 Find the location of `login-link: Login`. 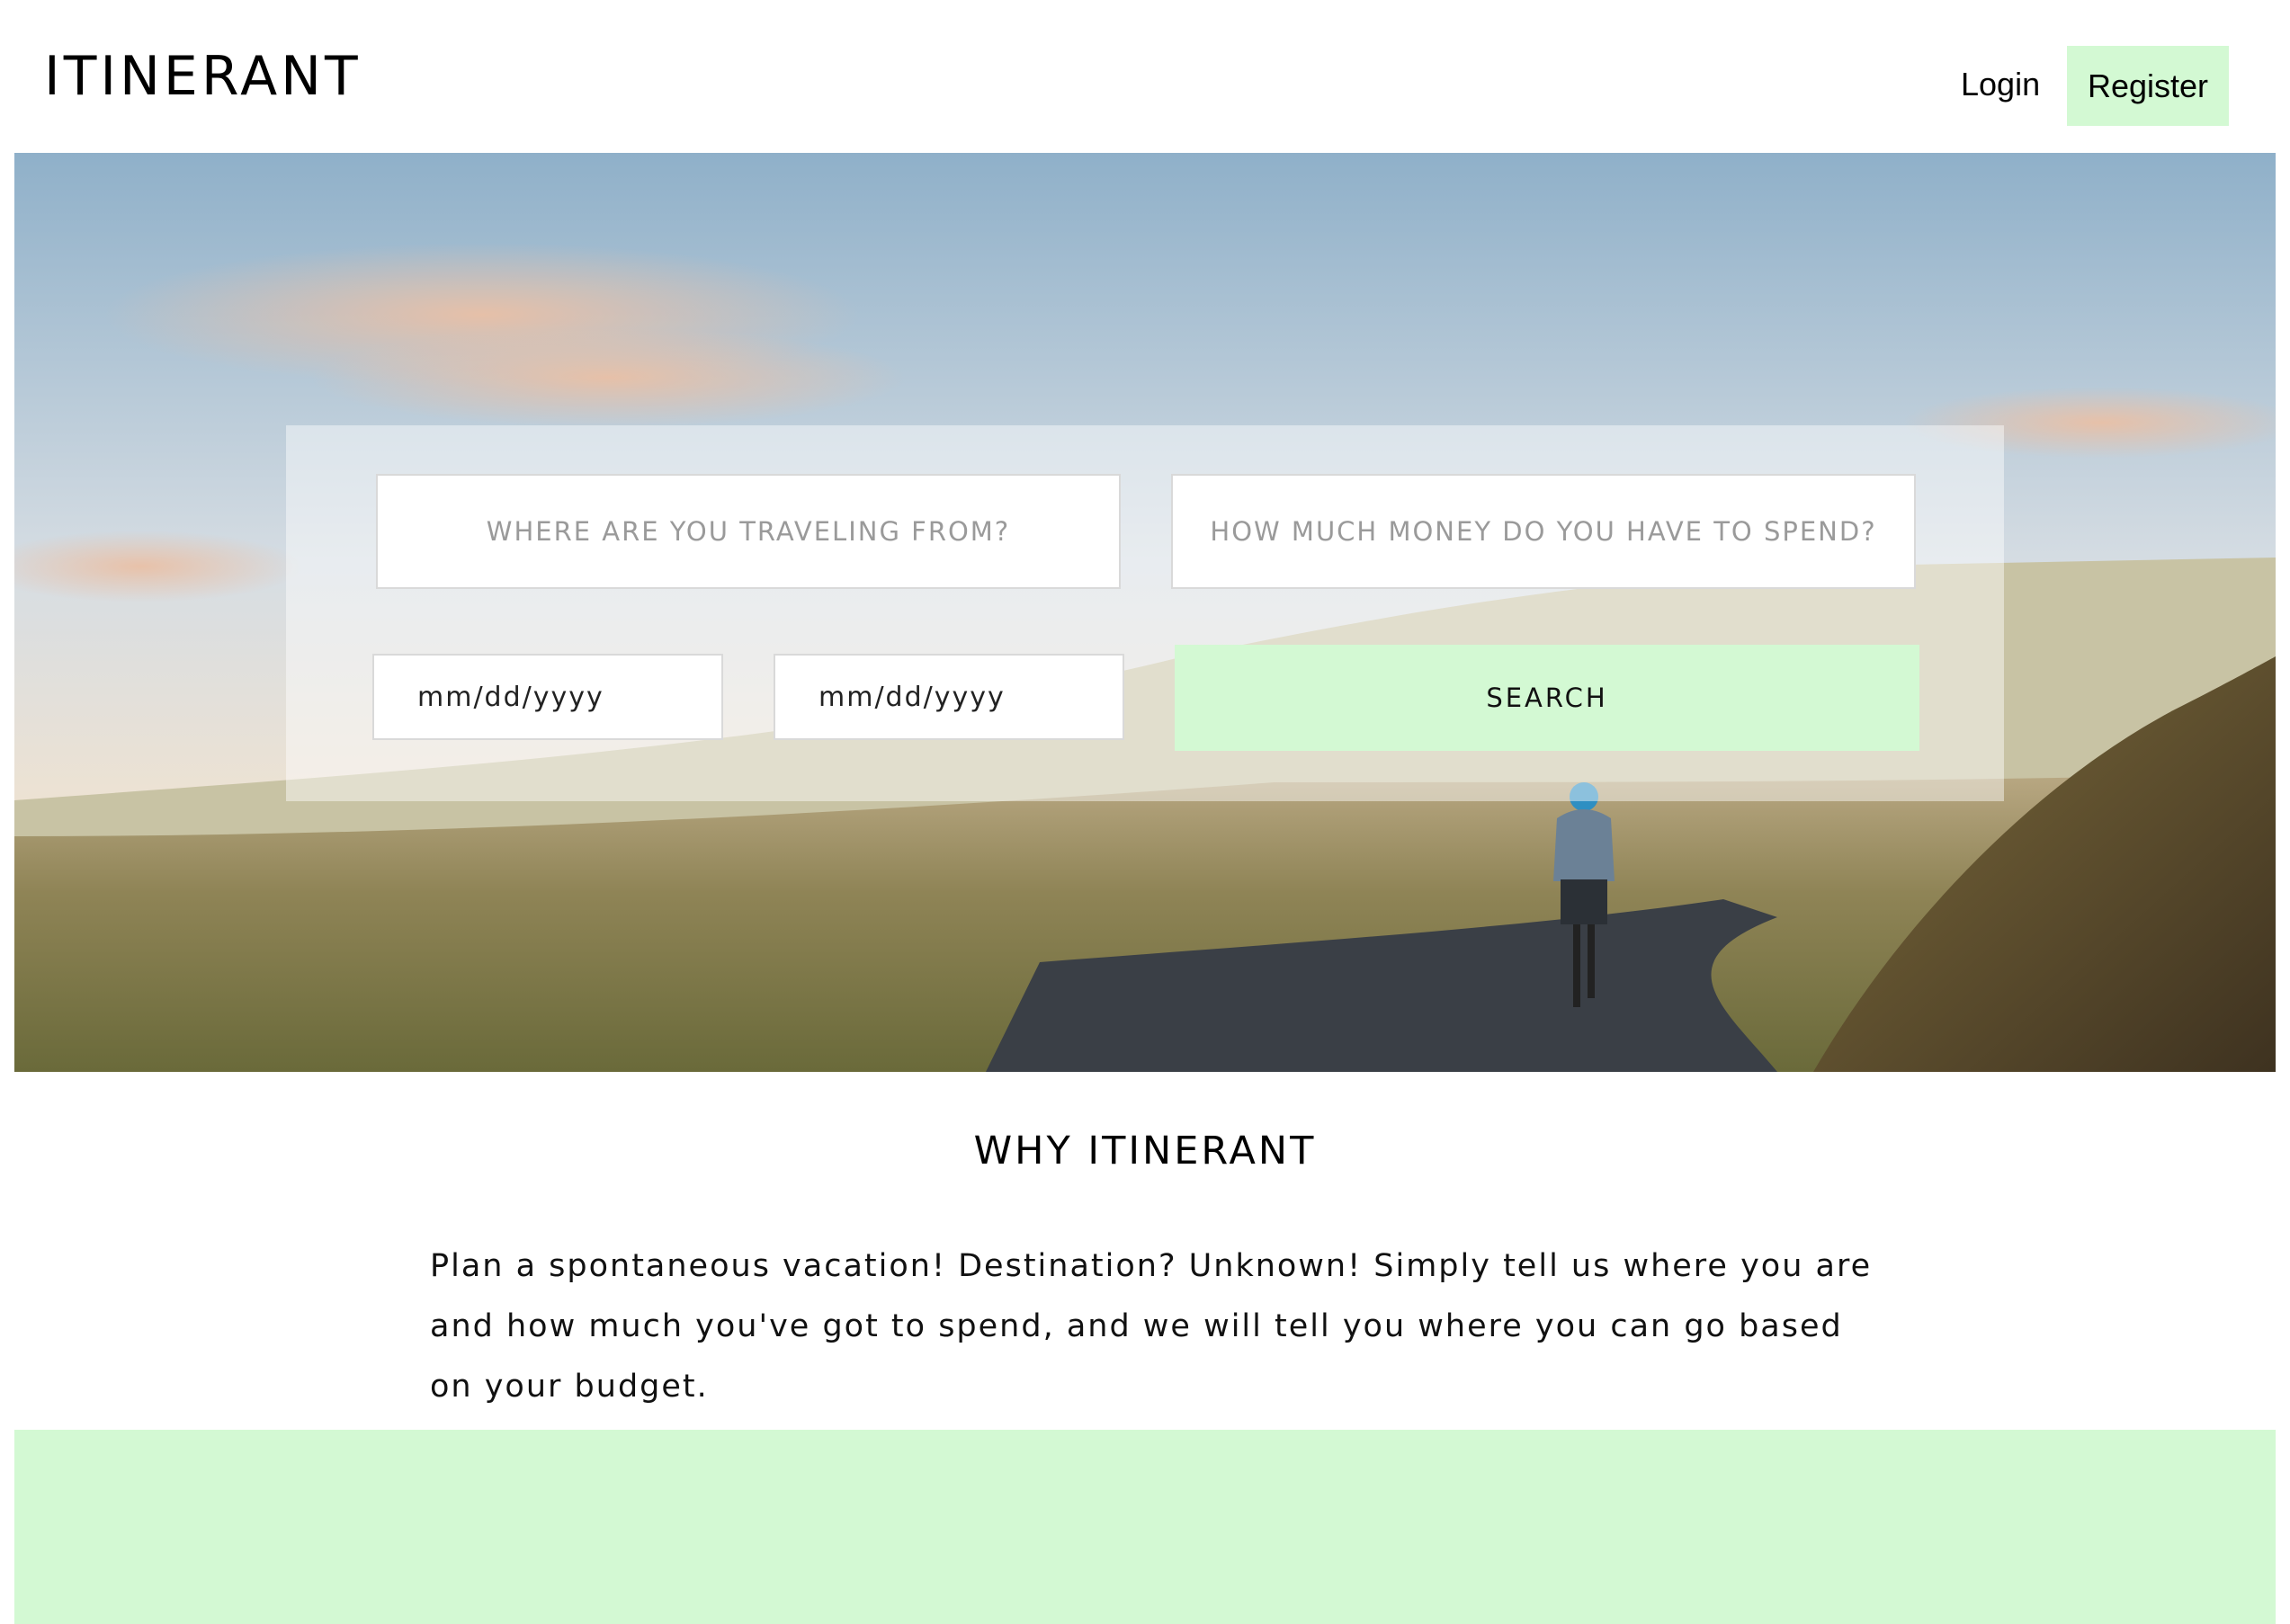

login-link: Login is located at coordinates (2000, 84).